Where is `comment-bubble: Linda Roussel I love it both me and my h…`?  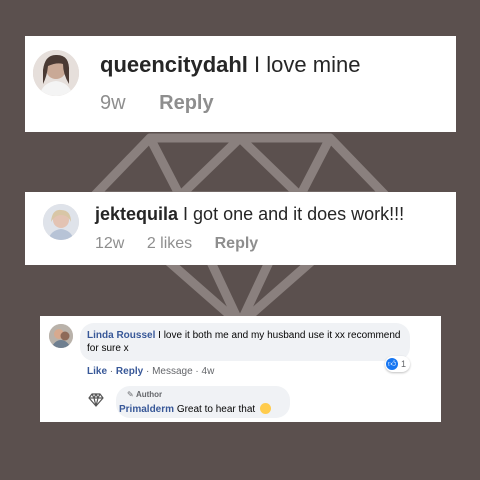
comment-bubble: Linda Roussel I love it both me and my h… is located at coordinates (245, 342).